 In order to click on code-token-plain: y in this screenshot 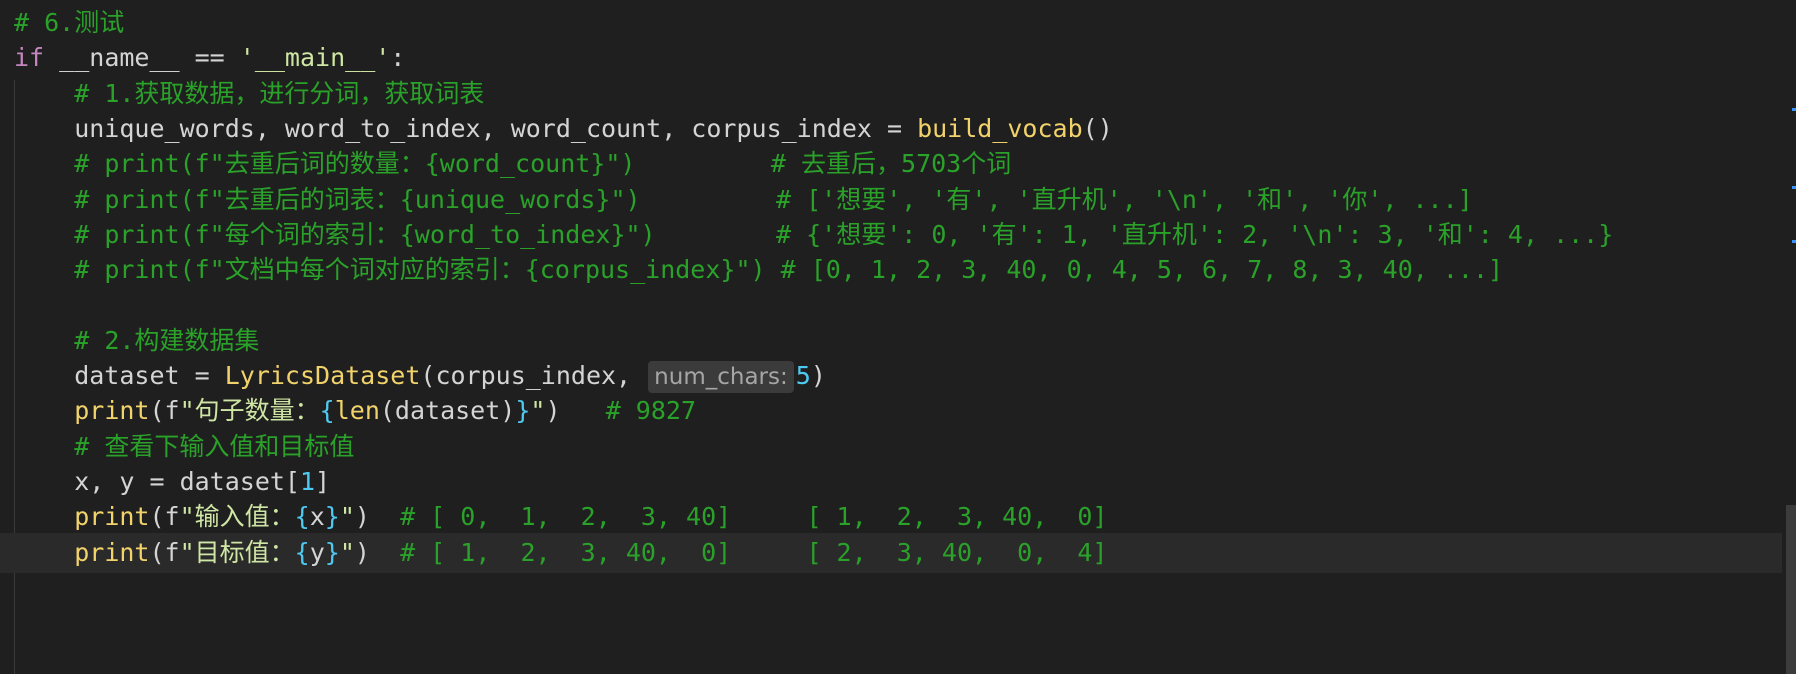, I will do `click(317, 552)`.